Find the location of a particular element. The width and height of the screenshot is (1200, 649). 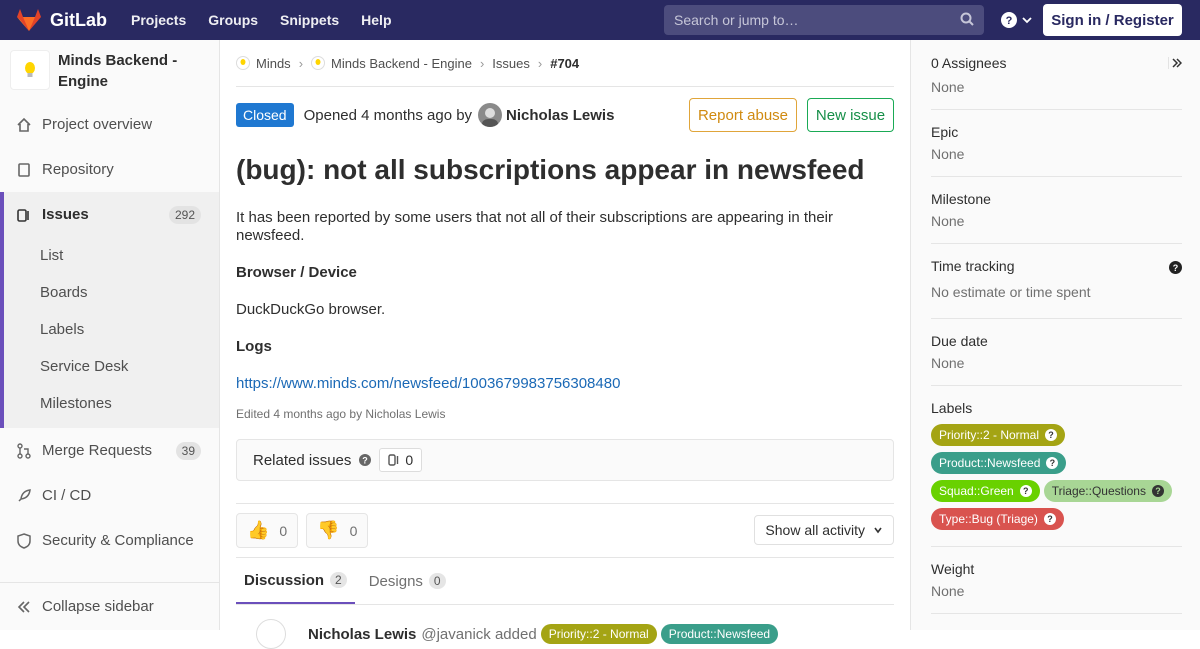

sidebar-subitem-boards: Boards is located at coordinates (111, 292).